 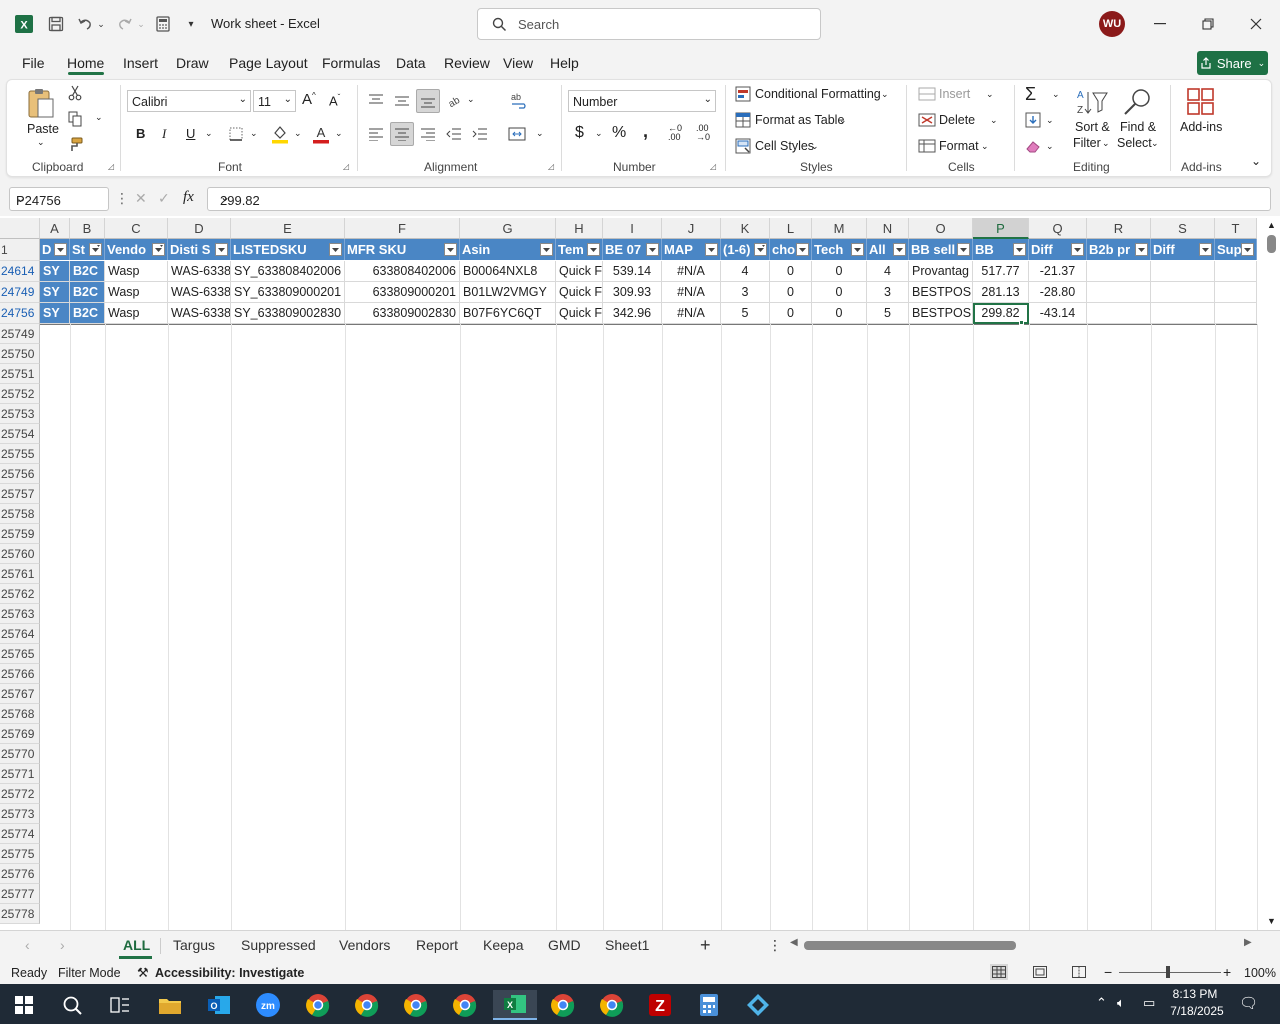 I want to click on format-painter-icon, so click(x=75, y=145).